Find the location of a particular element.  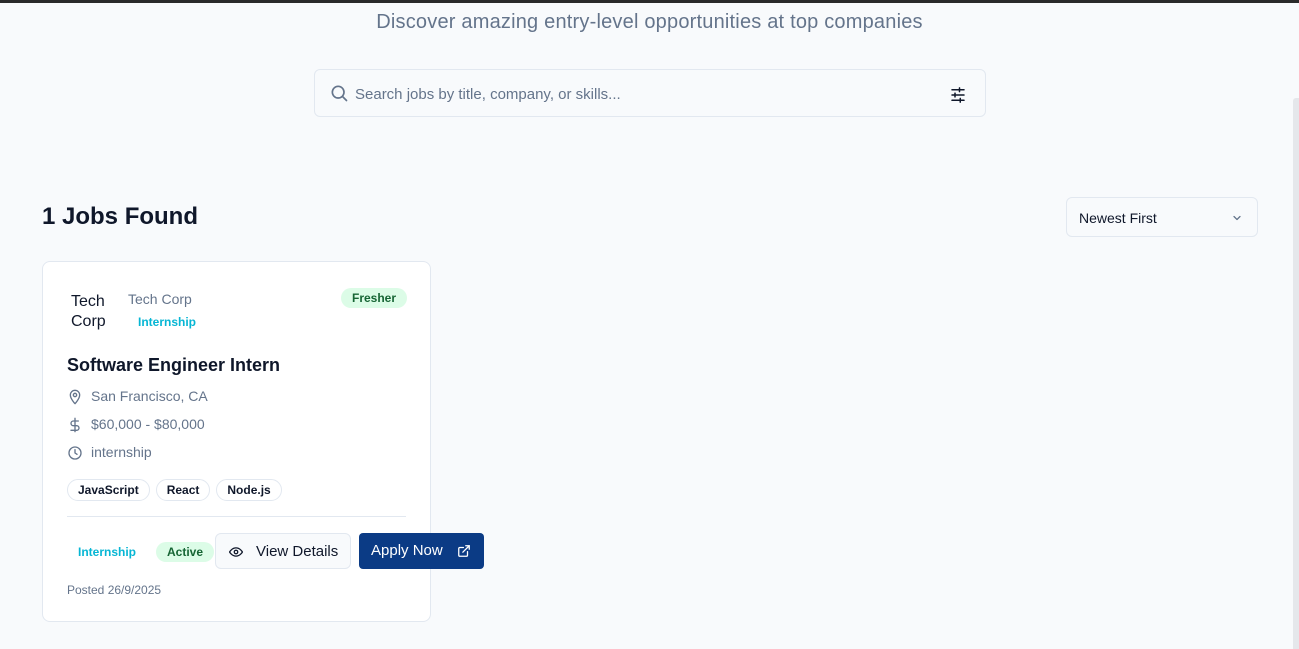

results-count: 1 Jobs Found is located at coordinates (120, 216).